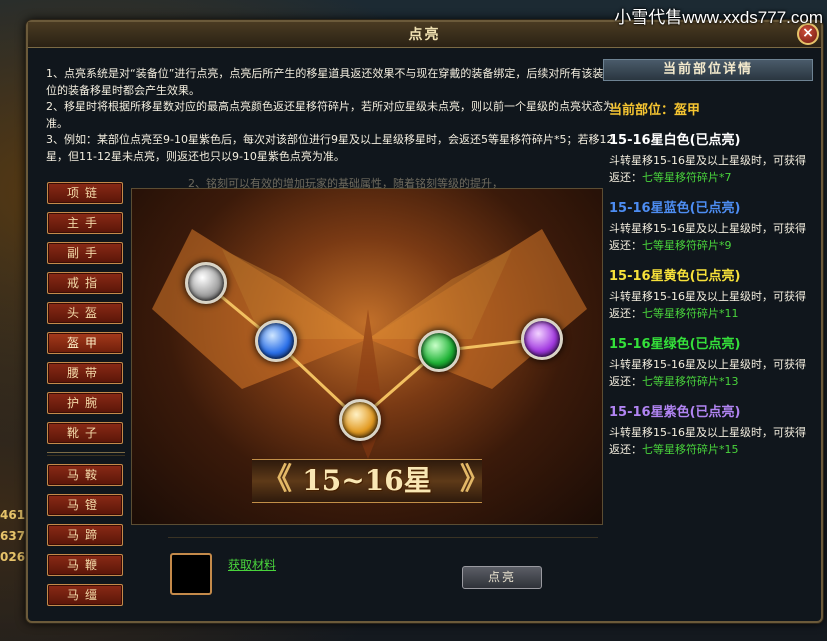 The width and height of the screenshot is (827, 641). I want to click on tier-title: 15-16星白色(已点亮), so click(675, 140).